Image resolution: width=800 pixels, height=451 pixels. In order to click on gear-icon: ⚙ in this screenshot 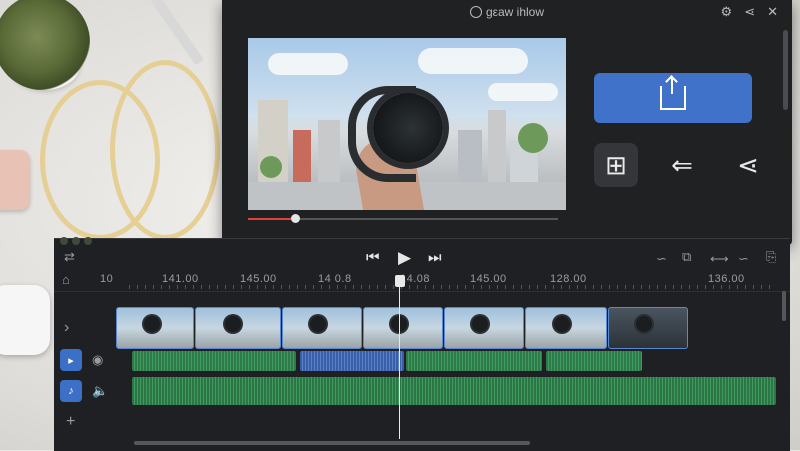, I will do `click(727, 12)`.